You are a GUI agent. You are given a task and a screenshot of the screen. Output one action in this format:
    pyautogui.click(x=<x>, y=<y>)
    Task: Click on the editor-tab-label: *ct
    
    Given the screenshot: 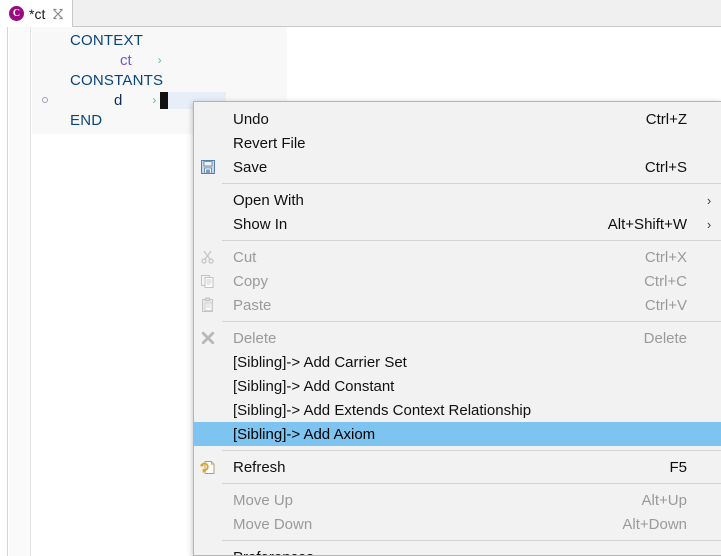 What is the action you would take?
    pyautogui.click(x=37, y=13)
    